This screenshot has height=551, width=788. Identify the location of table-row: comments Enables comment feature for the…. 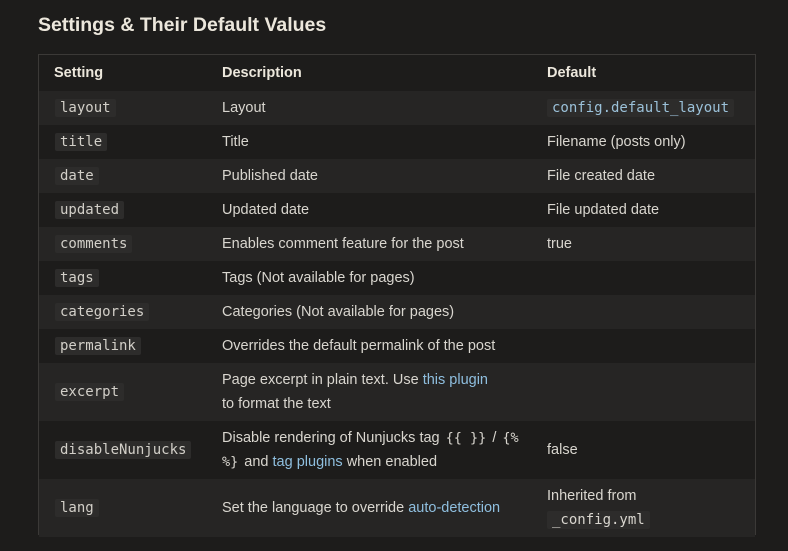
(397, 244).